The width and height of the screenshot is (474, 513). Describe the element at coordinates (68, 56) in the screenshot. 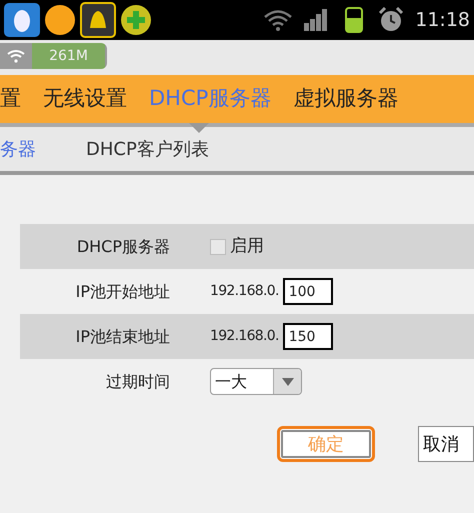

I see `speed-text: 261M` at that location.